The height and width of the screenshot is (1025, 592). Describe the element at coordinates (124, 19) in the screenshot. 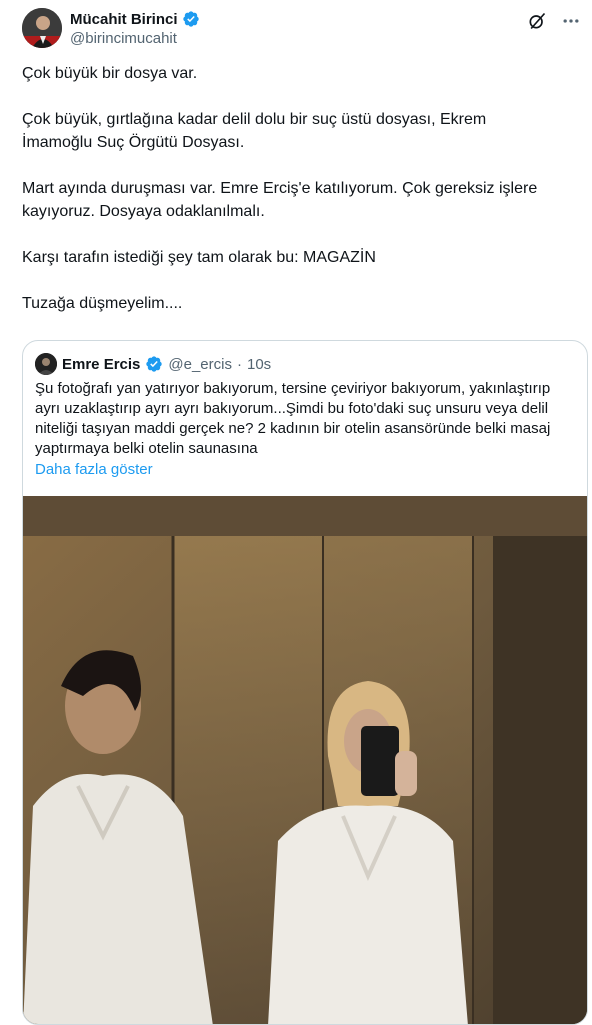

I see `author-name: Mücahit Birinci` at that location.